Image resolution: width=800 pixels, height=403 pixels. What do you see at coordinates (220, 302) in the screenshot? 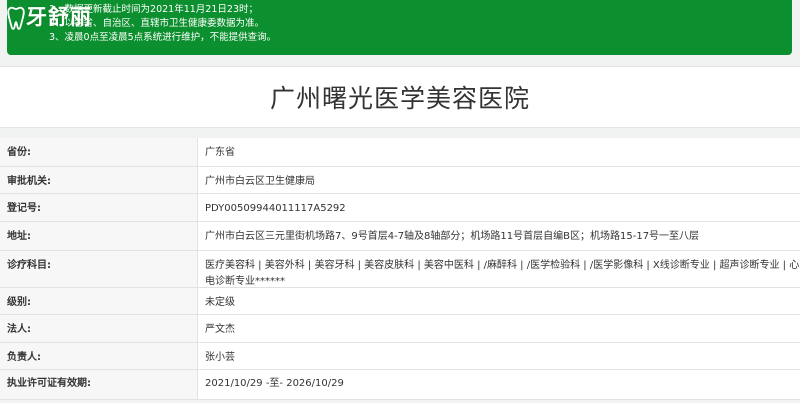
I see `field-value: 未定级` at bounding box center [220, 302].